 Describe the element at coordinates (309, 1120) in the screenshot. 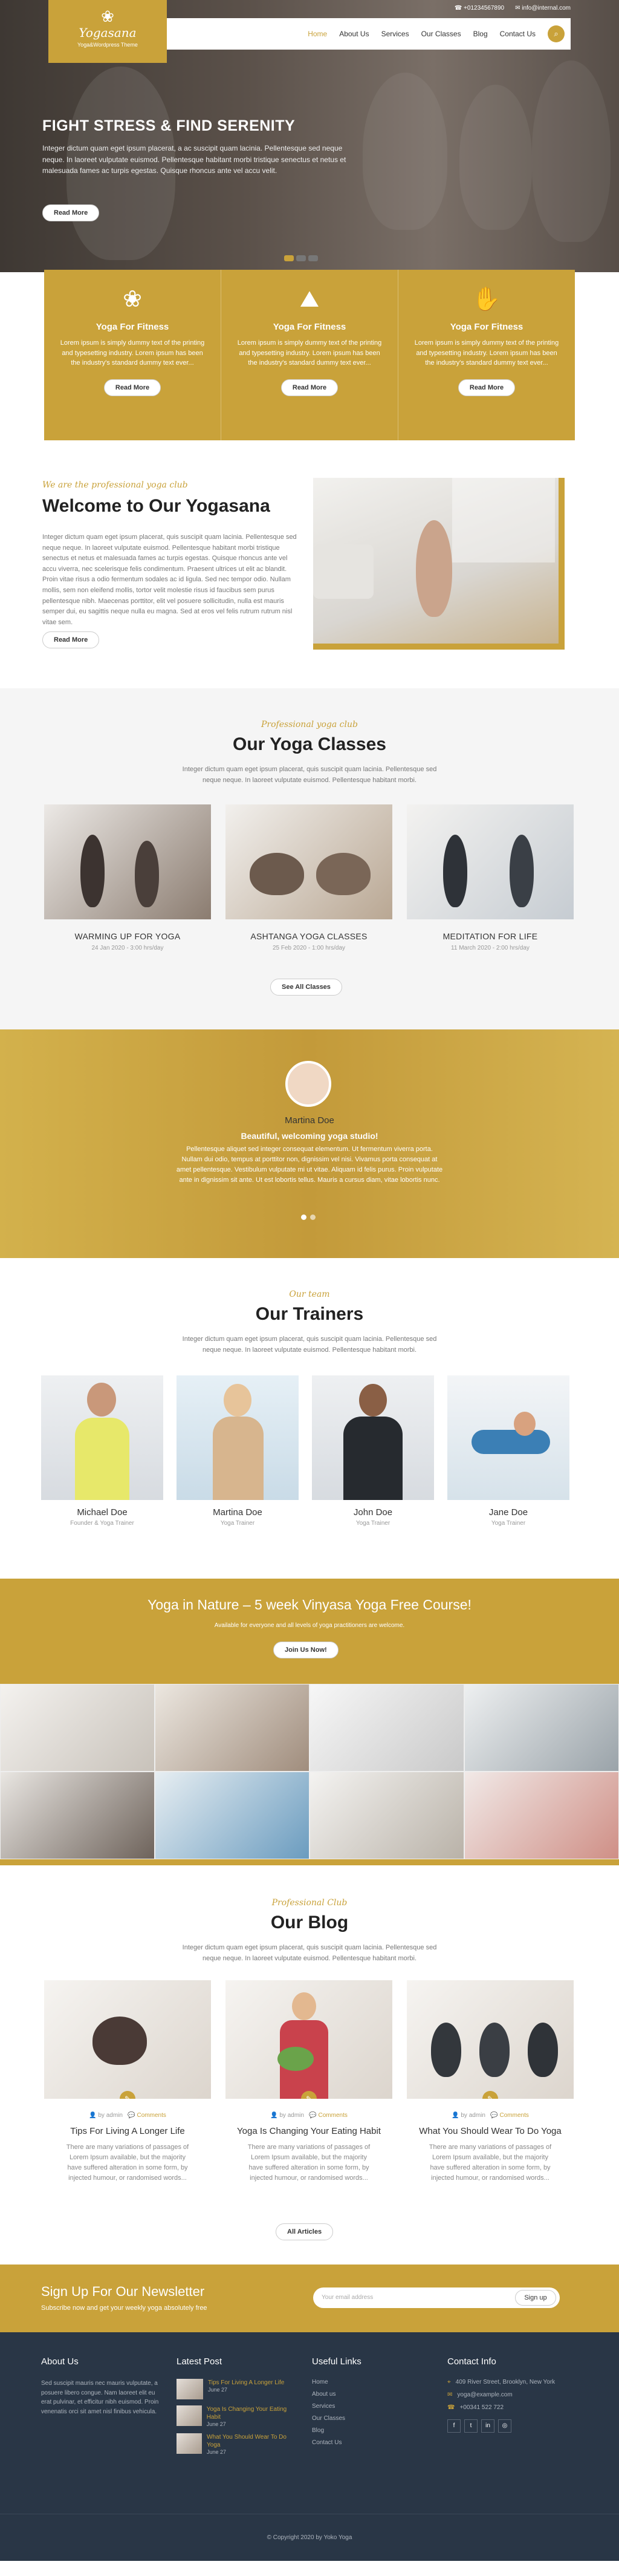

I see `testimonial-name: Martina Doe` at that location.